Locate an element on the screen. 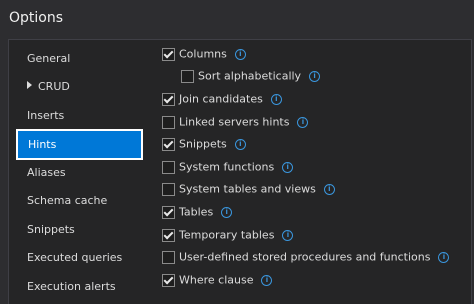  sort-alphabetically-checkbox is located at coordinates (187, 76).